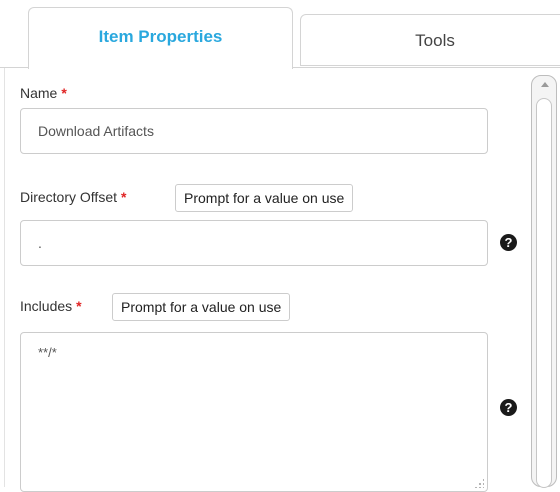 This screenshot has width=560, height=492. Describe the element at coordinates (39, 93) in the screenshot. I see `name-label-text: Name` at that location.